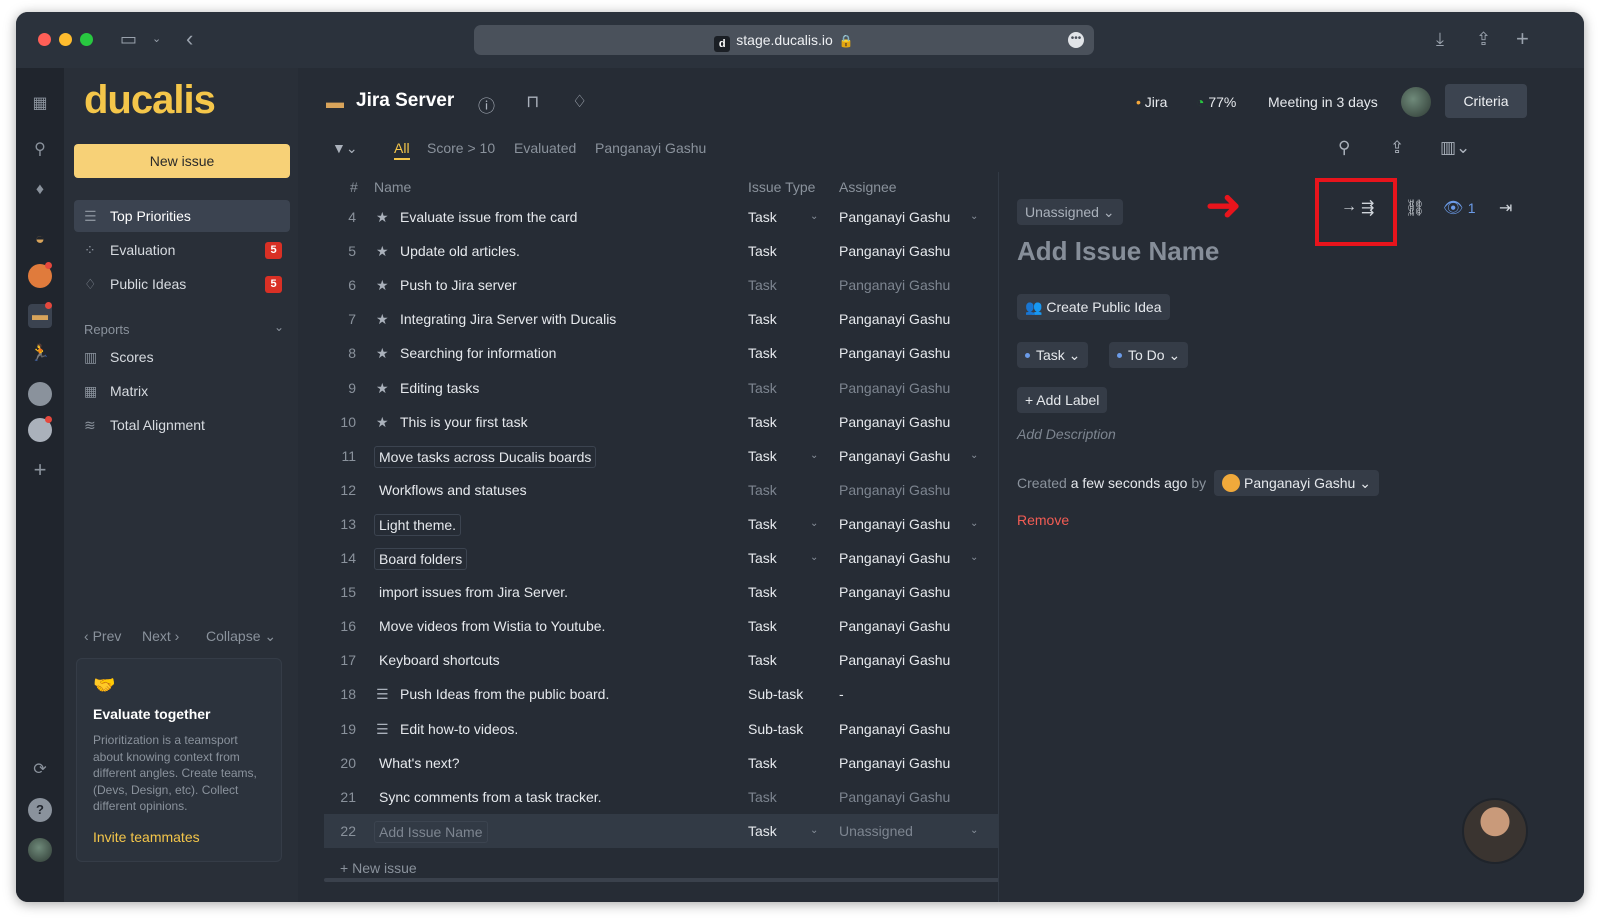 This screenshot has height=919, width=1600. Describe the element at coordinates (492, 626) in the screenshot. I see `issue-name: Move videos from Wistia to Youtube.` at that location.